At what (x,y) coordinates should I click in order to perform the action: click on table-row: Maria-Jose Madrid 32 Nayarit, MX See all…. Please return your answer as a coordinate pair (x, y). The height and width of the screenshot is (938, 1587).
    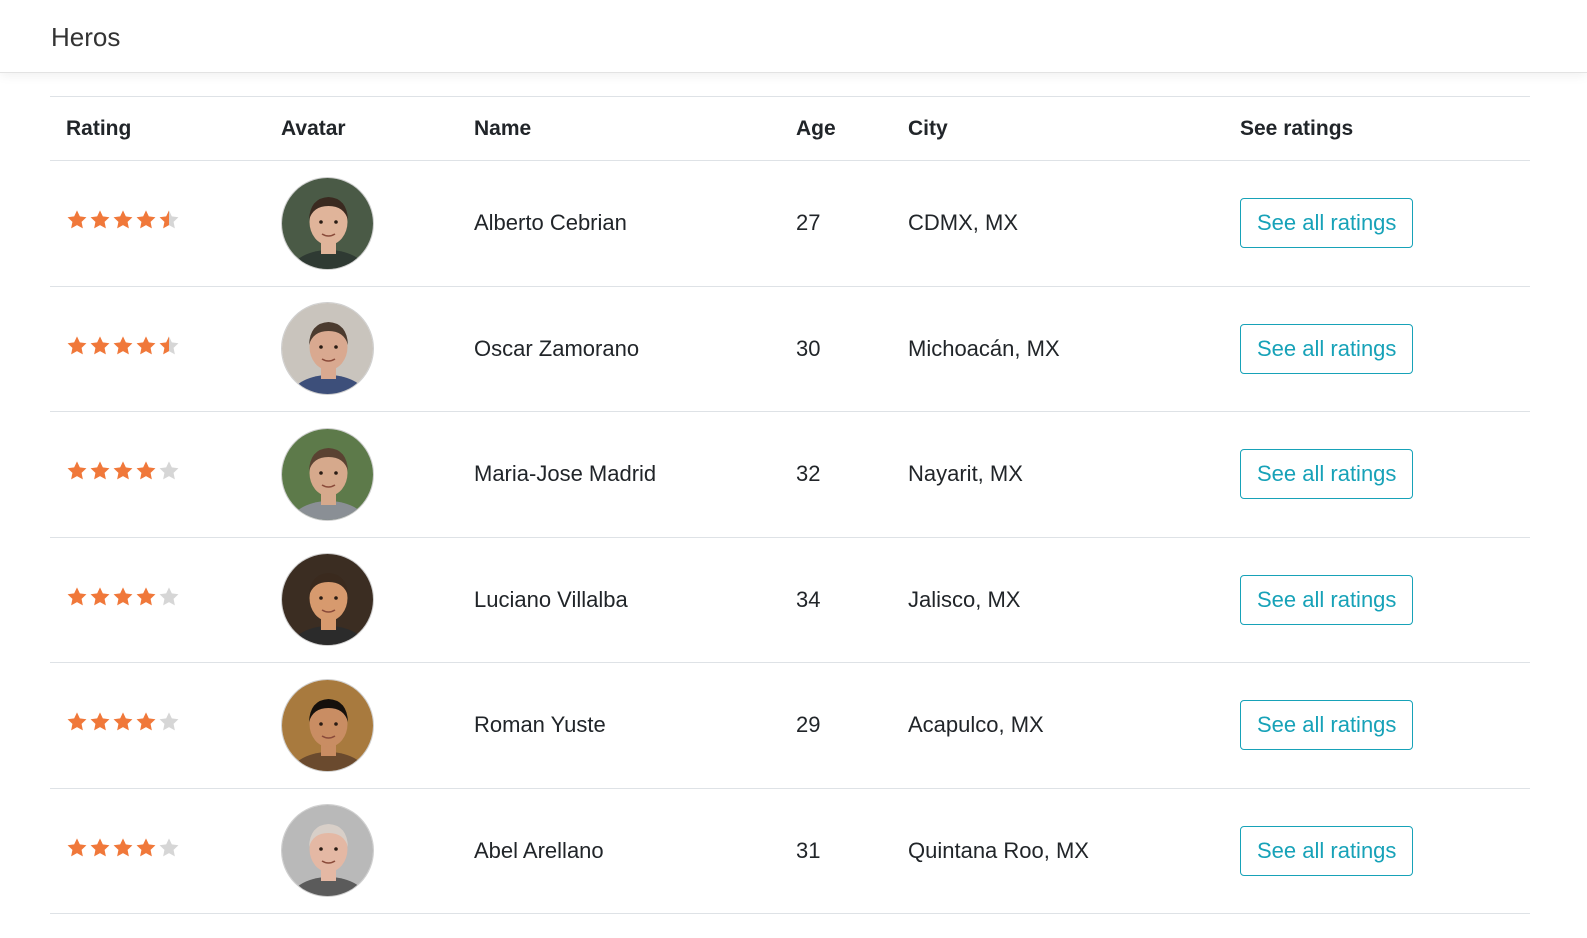
    Looking at the image, I should click on (790, 475).